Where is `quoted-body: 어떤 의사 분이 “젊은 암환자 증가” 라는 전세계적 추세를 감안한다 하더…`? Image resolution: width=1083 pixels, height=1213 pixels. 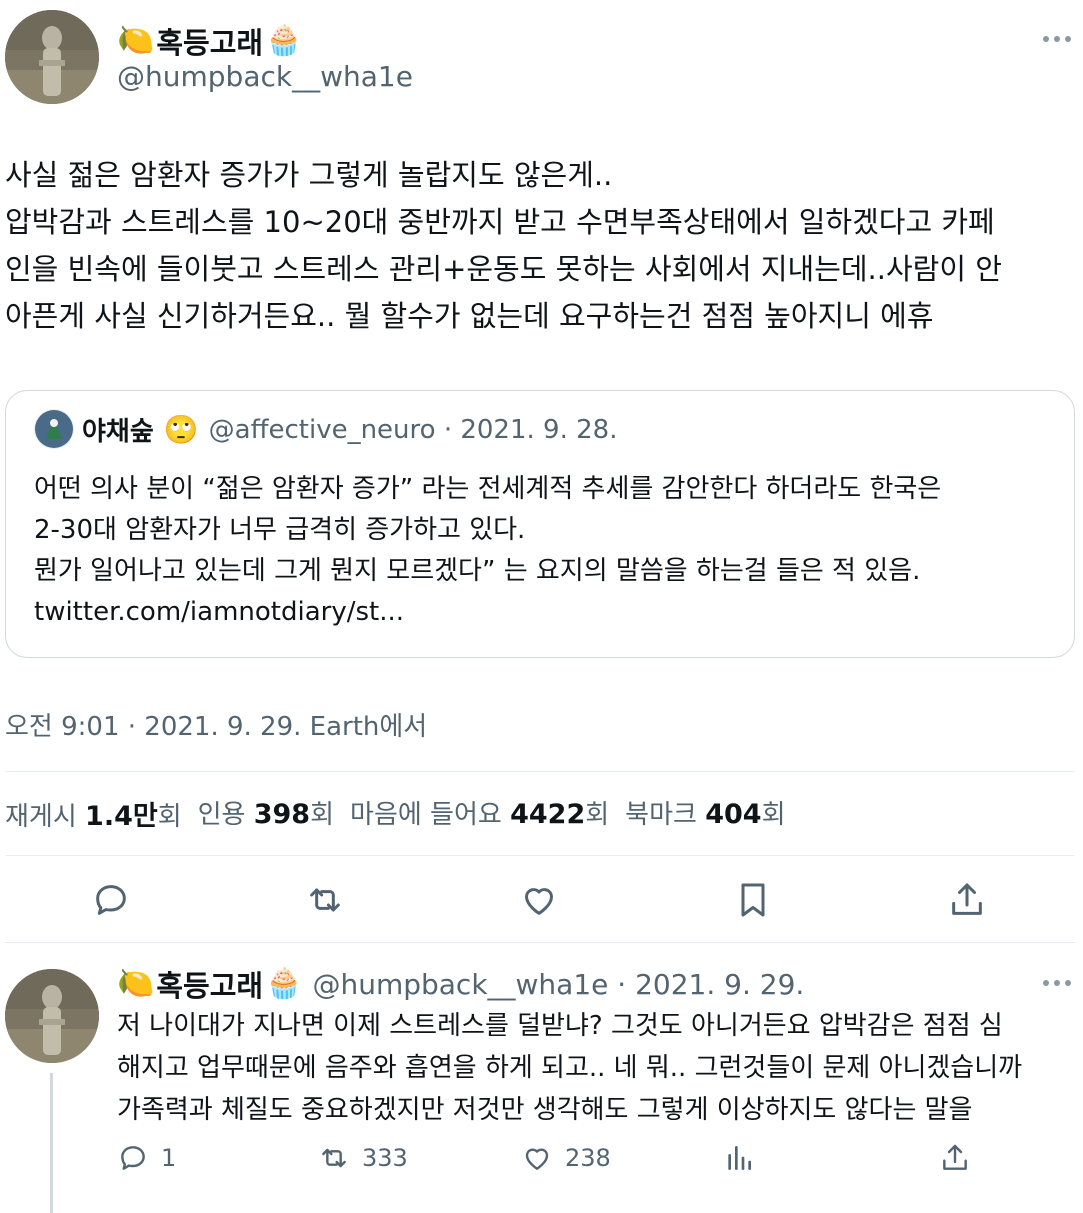
quoted-body: 어떤 의사 분이 “젊은 암환자 증가” 라는 전세계적 추세를 감안한다 하더… is located at coordinates (544, 551).